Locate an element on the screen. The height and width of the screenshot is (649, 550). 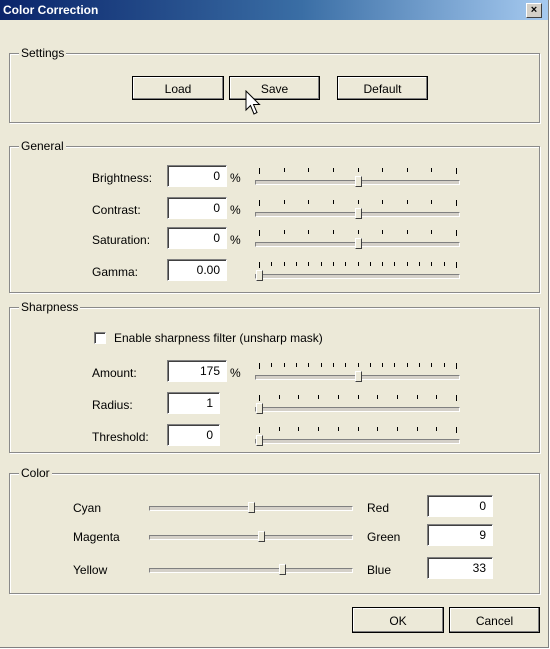
ok-button: OK is located at coordinates (398, 620).